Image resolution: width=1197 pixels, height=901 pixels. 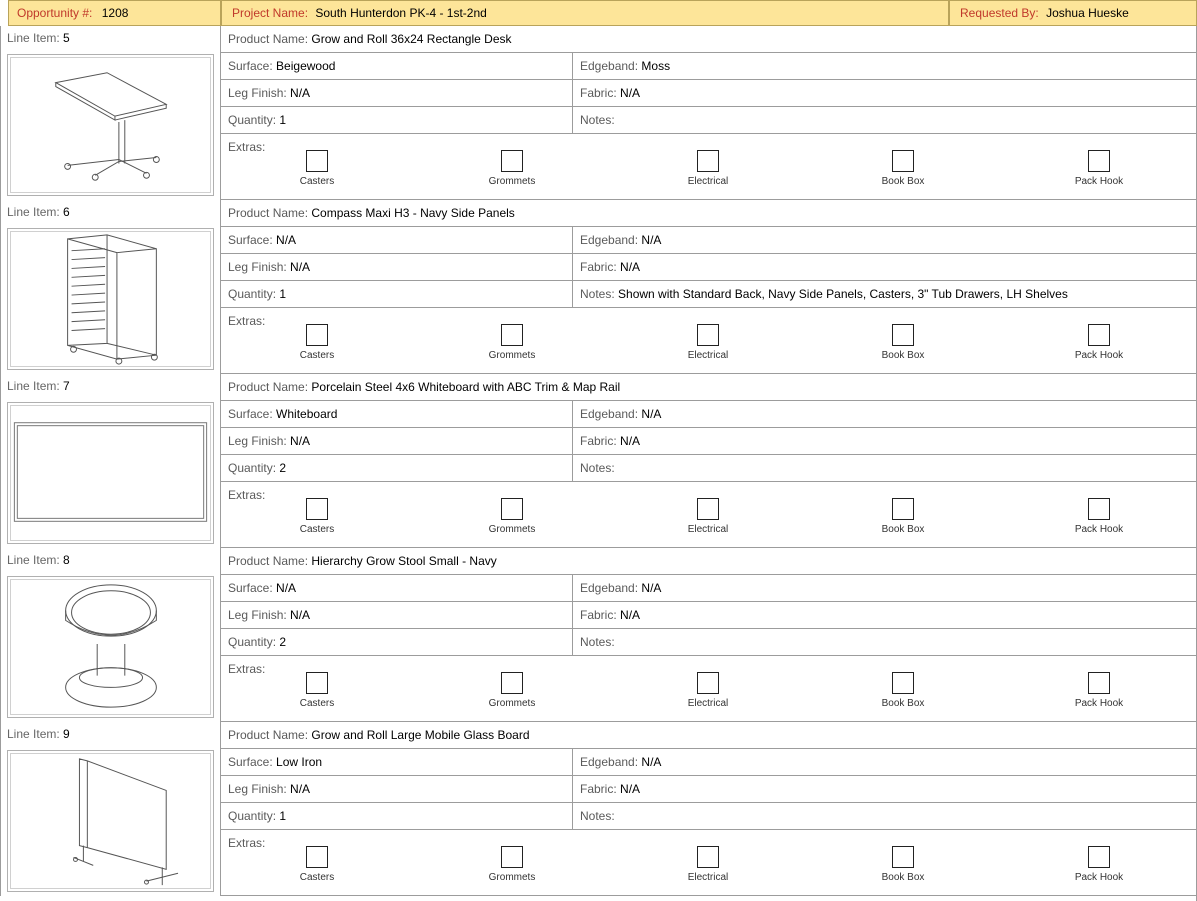 I want to click on product-name-value: Grow and Roll Large Mobile Glass Board, so click(x=420, y=735).